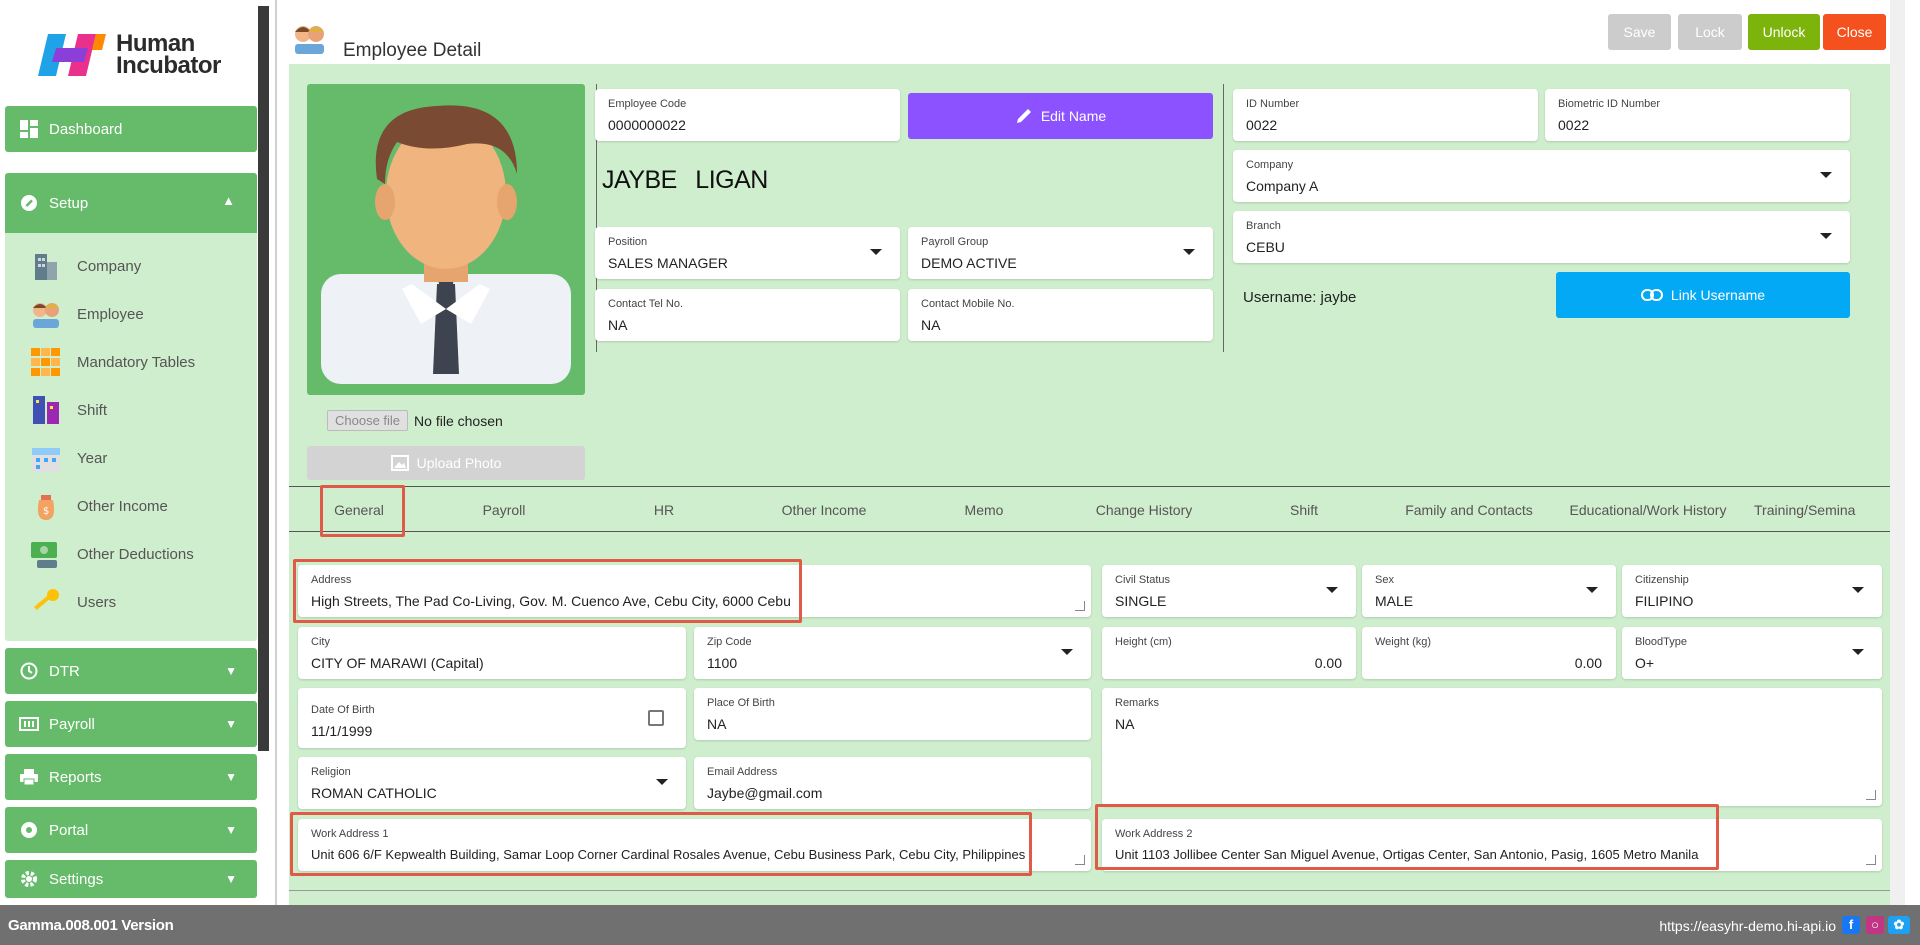 This screenshot has height=945, width=1920. What do you see at coordinates (492, 718) in the screenshot?
I see `date-of-birth-field: Date Of Birth 11/1/1999` at bounding box center [492, 718].